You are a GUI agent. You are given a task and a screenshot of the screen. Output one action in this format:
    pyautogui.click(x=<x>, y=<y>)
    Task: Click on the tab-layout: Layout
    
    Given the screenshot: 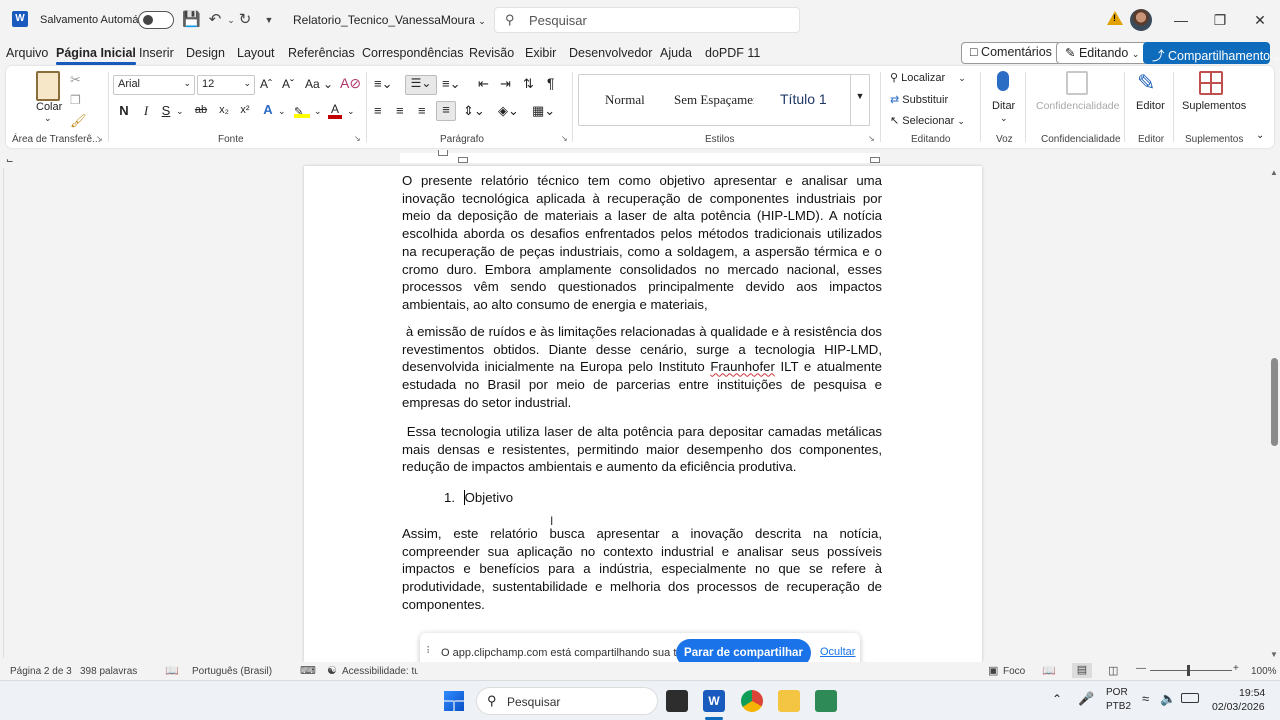 What is the action you would take?
    pyautogui.click(x=256, y=53)
    